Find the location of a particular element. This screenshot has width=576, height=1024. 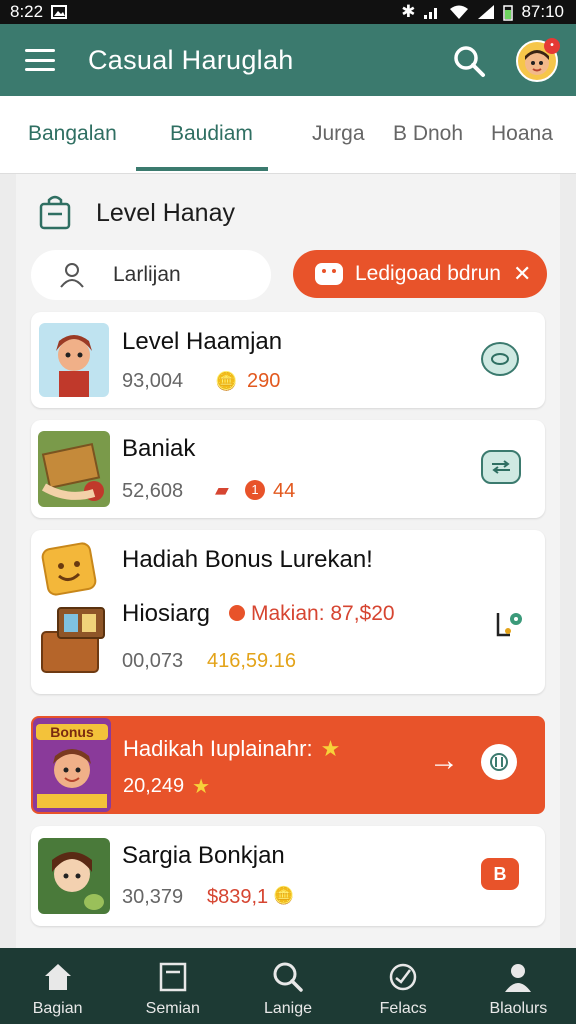

item-points: 290 is located at coordinates (264, 381).